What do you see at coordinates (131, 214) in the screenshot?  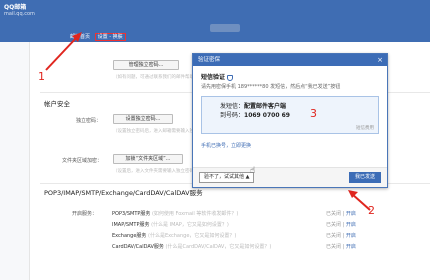 I see `service-name: POP3/SMTP服务` at bounding box center [131, 214].